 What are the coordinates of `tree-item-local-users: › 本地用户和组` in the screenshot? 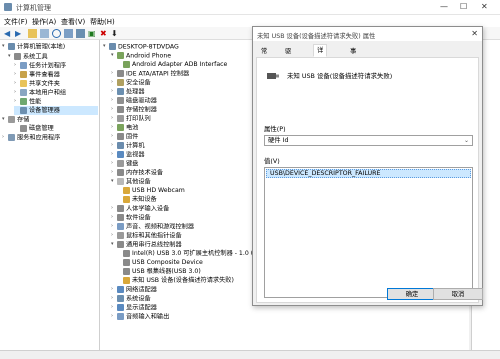 It's located at (40, 92).